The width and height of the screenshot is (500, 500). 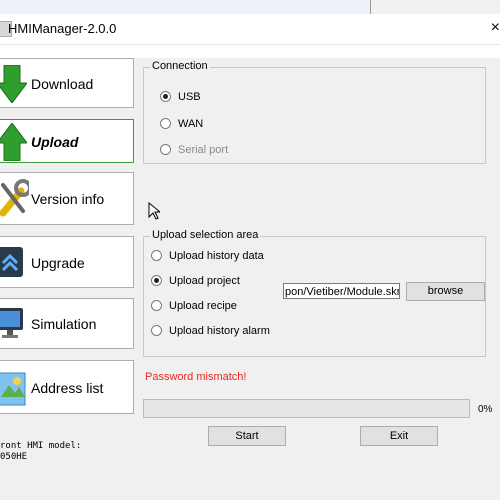 I want to click on upgrade-icon, so click(x=11, y=262).